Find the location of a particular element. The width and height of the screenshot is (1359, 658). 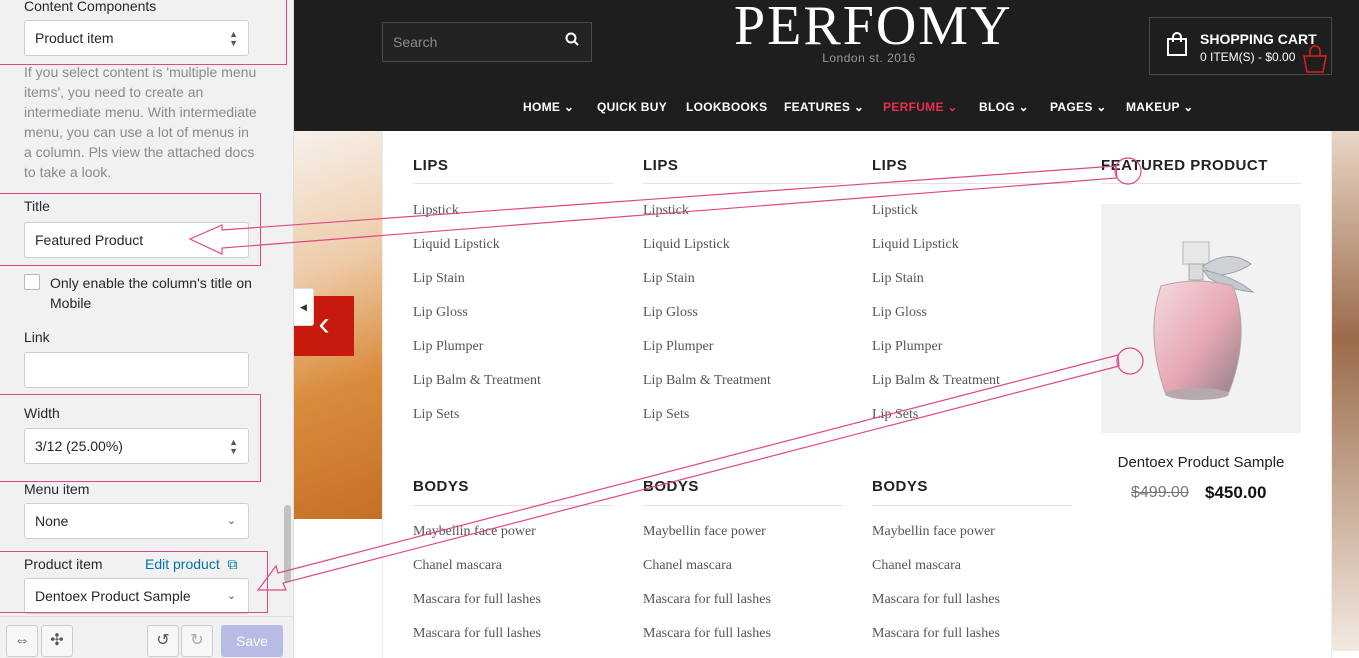

cart-badge-icon is located at coordinates (1315, 62).